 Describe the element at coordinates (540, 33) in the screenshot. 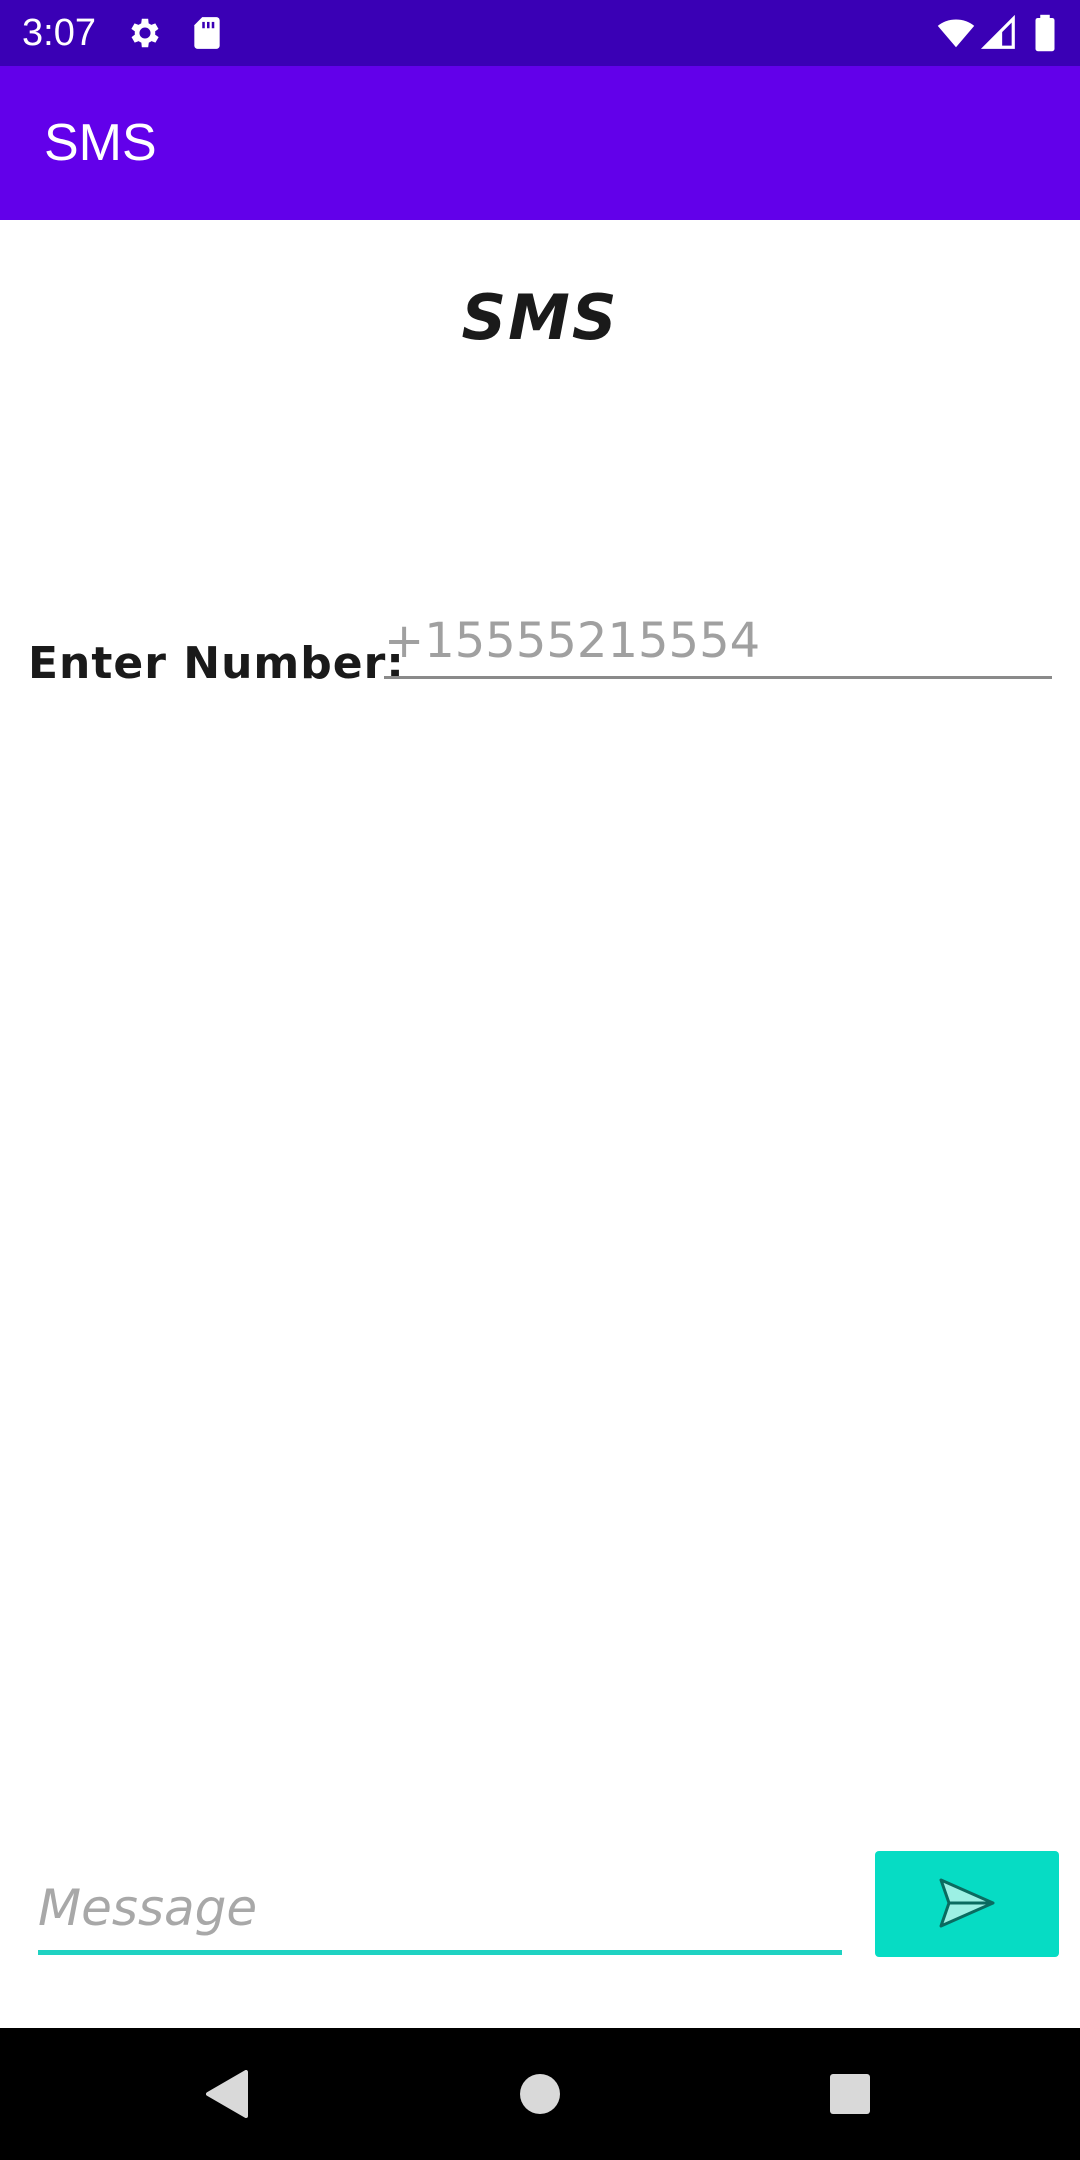

I see `status-bar: 3:07` at that location.